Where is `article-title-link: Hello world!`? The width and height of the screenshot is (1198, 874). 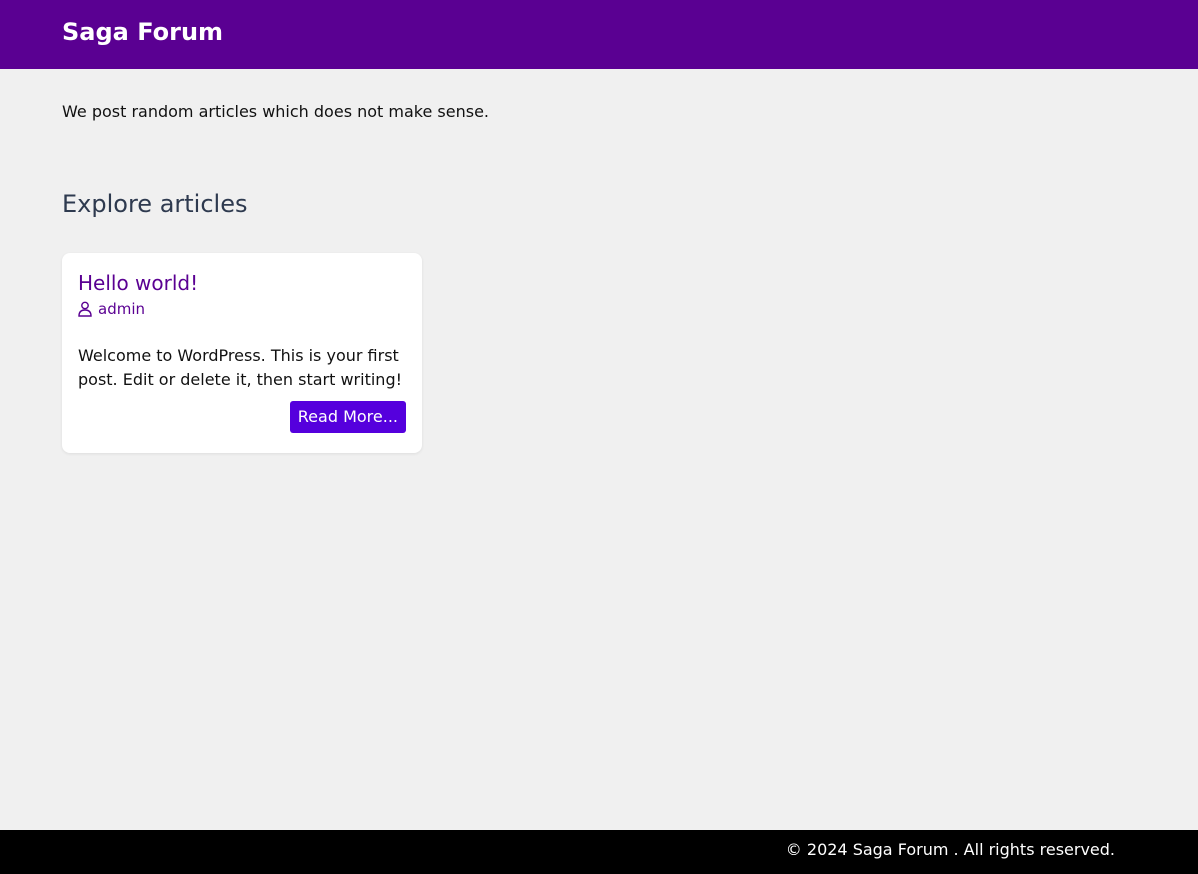 article-title-link: Hello world! is located at coordinates (138, 283).